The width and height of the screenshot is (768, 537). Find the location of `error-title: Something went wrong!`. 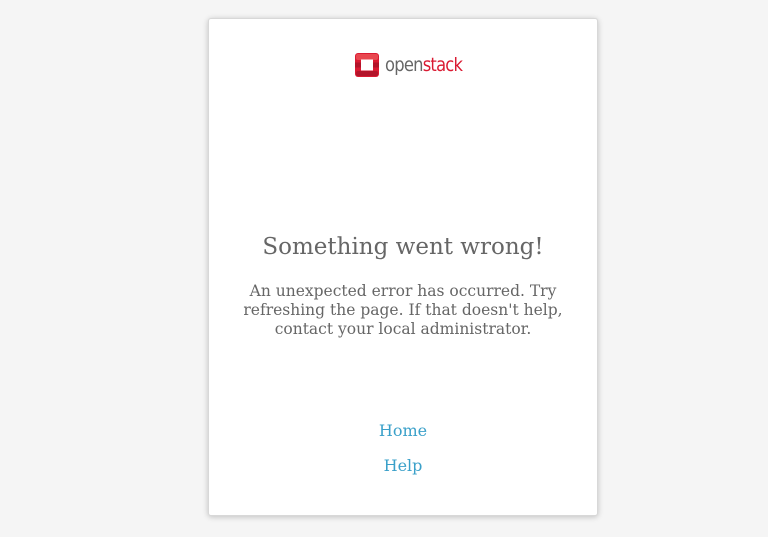

error-title: Something went wrong! is located at coordinates (403, 247).